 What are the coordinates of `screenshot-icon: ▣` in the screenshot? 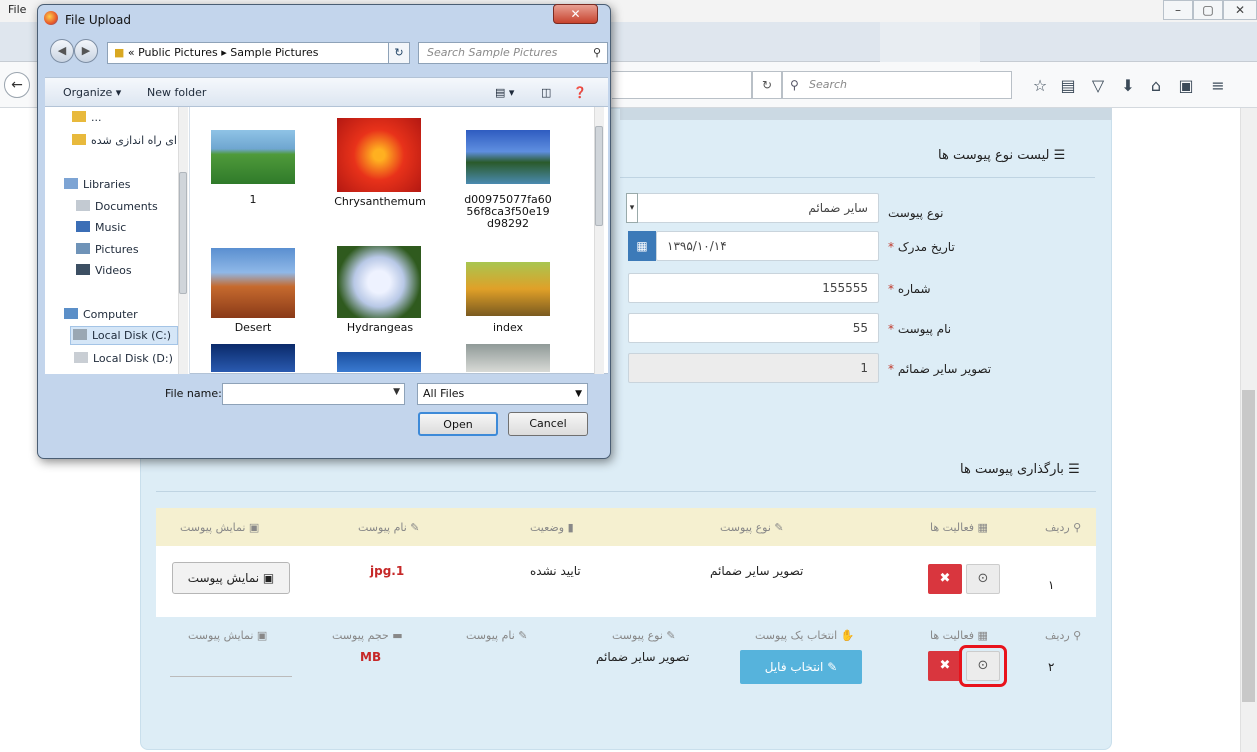 It's located at (1186, 86).